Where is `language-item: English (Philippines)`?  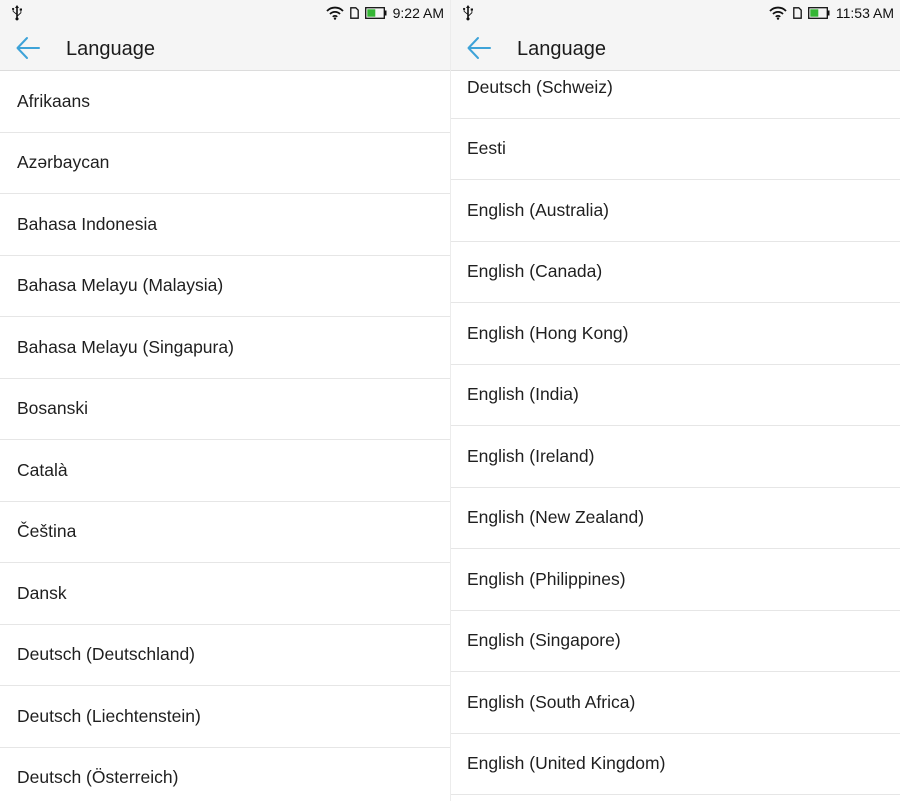
language-item: English (Philippines) is located at coordinates (675, 580).